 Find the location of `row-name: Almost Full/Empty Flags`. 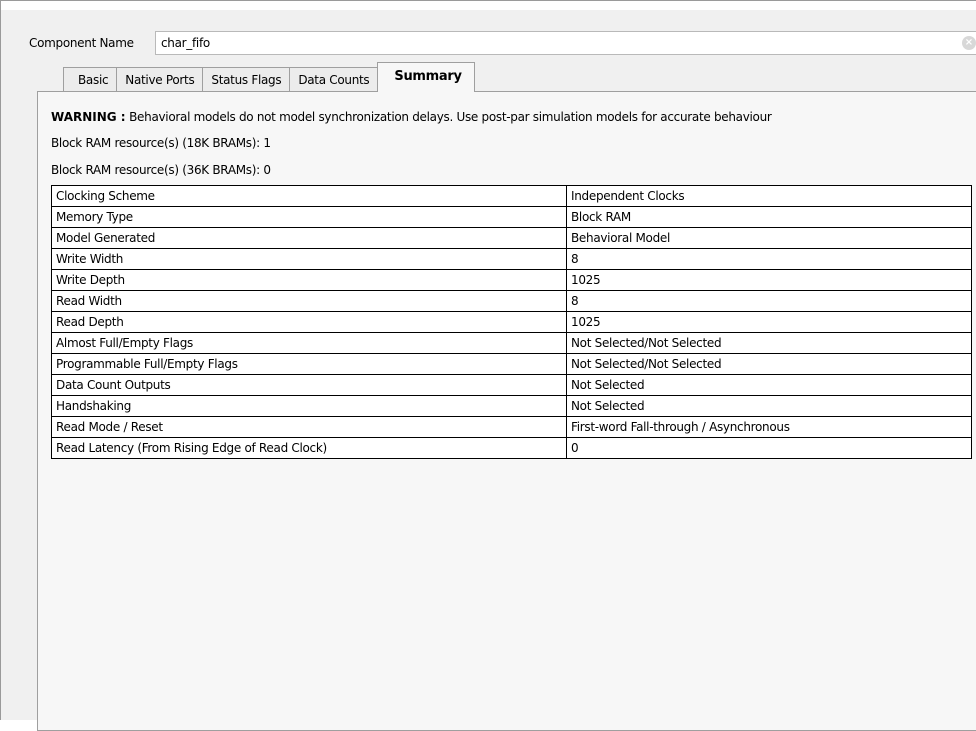

row-name: Almost Full/Empty Flags is located at coordinates (309, 343).